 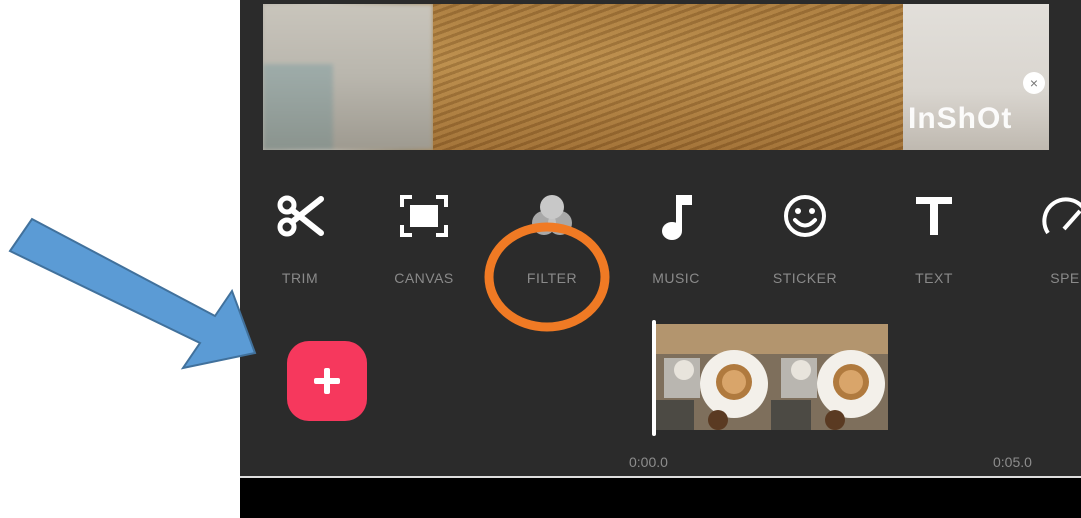 I want to click on tool-label: MUSIC, so click(x=676, y=278).